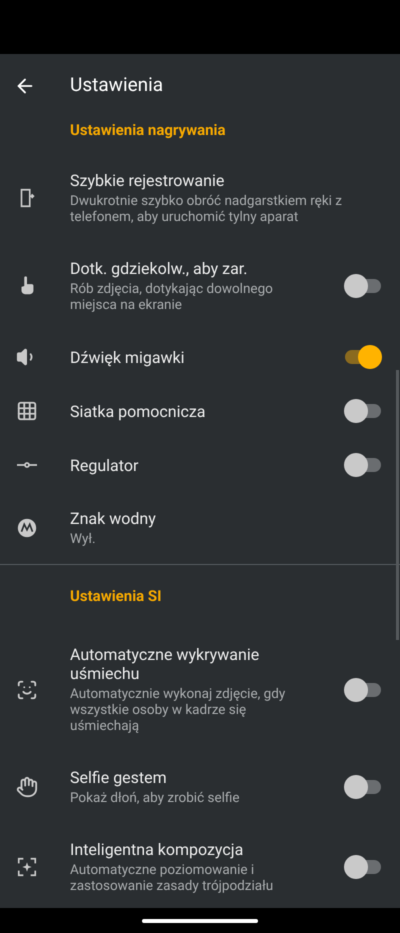  What do you see at coordinates (27, 411) in the screenshot?
I see `grid-icon` at bounding box center [27, 411].